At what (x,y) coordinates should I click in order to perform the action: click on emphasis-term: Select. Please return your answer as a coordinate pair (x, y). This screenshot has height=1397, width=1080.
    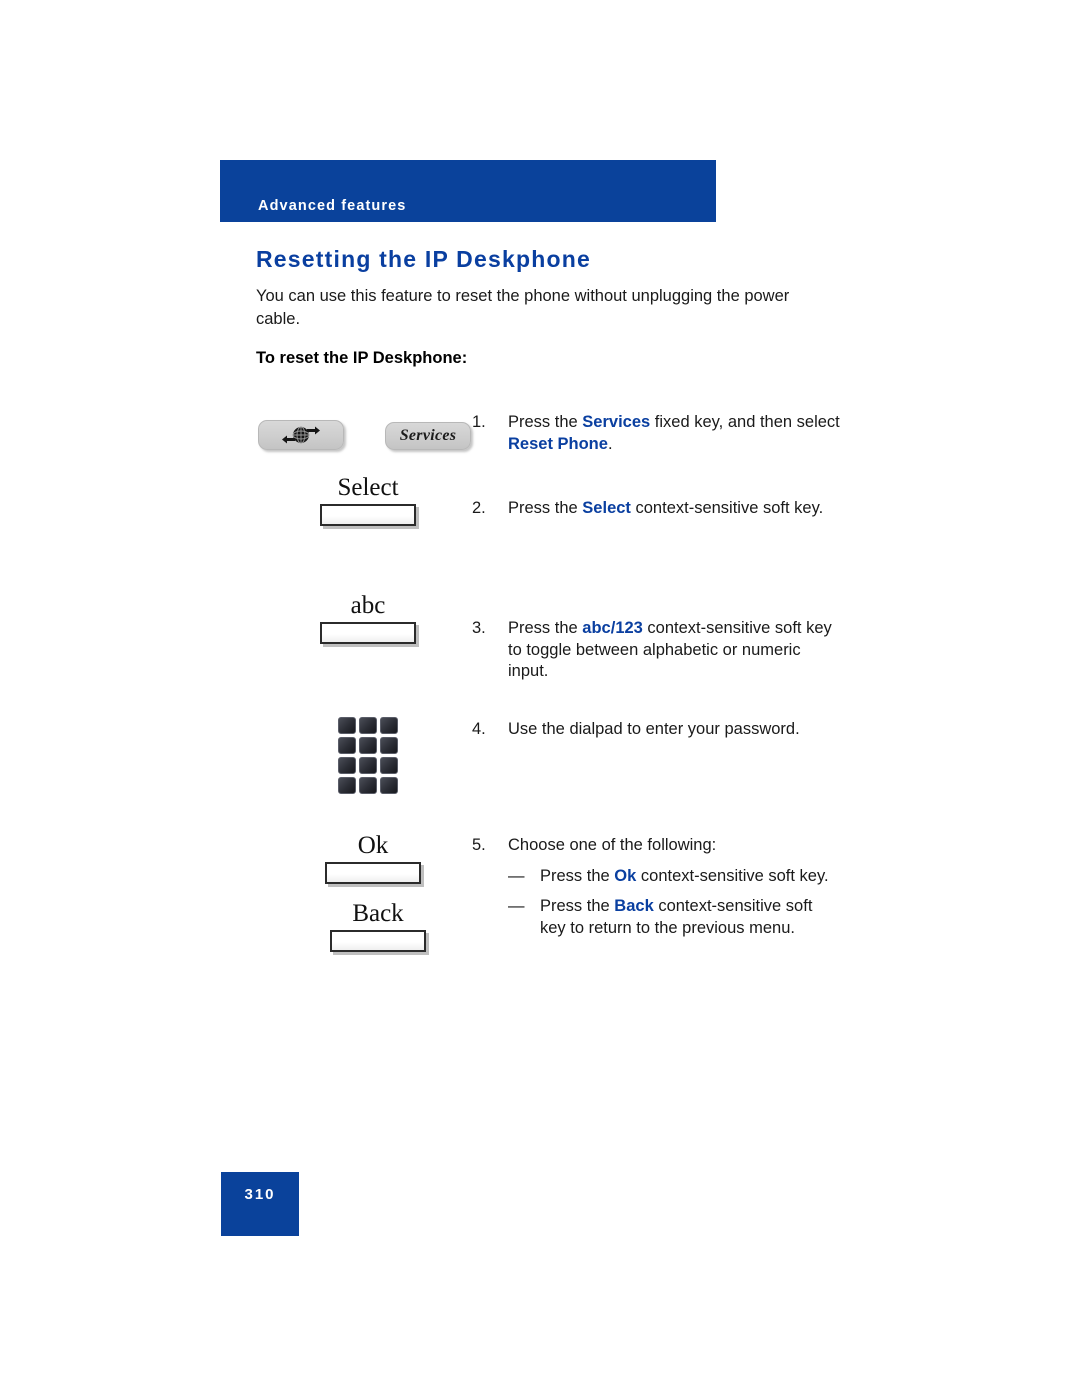
    Looking at the image, I should click on (606, 508).